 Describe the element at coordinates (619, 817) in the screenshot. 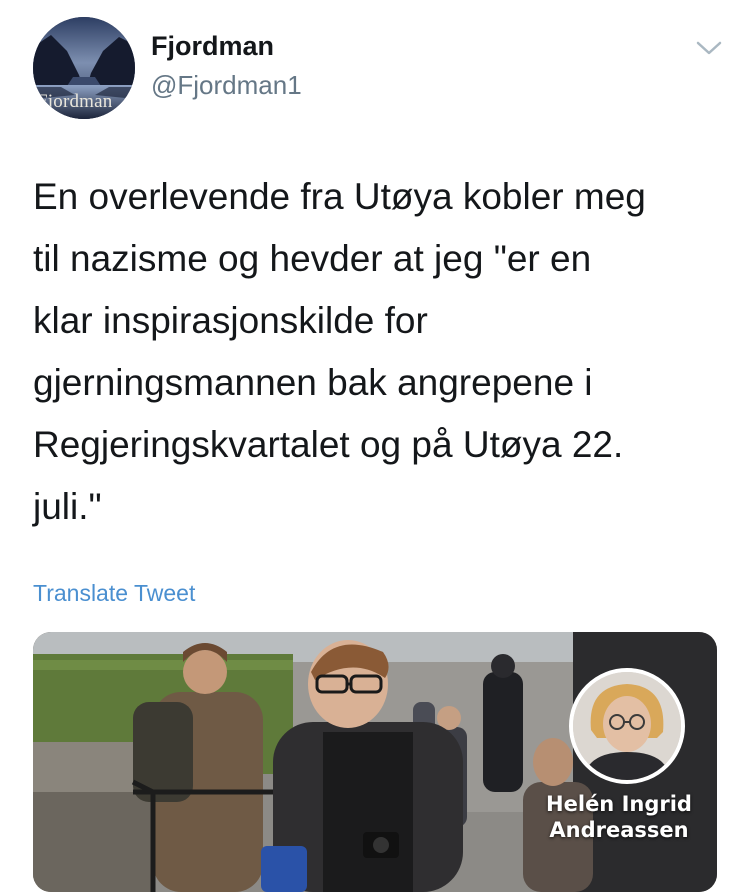

I see `media-caption: Helén Ingrid Andreassen` at that location.